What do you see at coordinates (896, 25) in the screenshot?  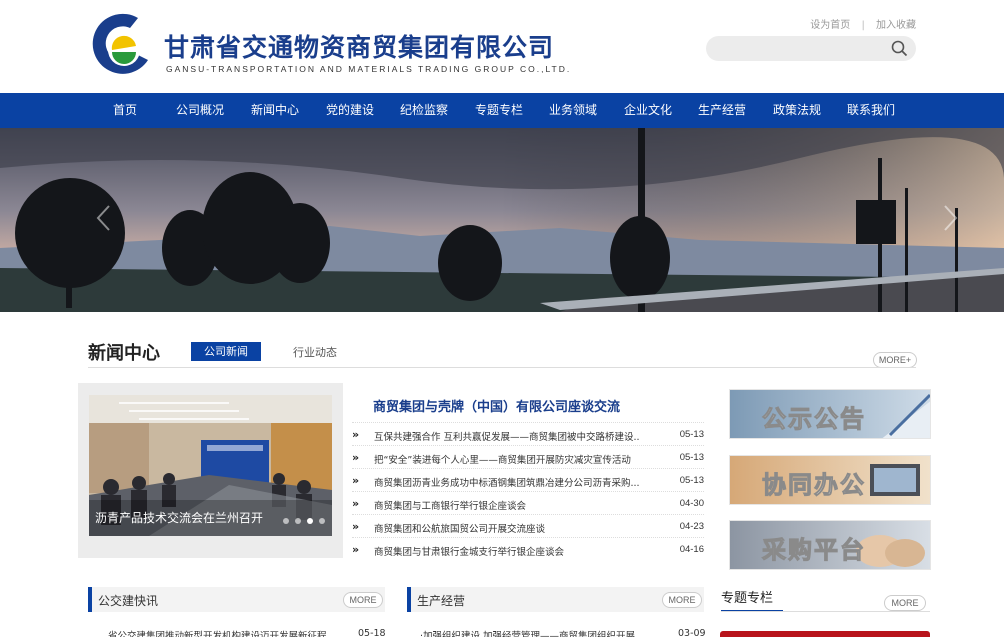 I see `add-favorite-link: 加入收藏` at bounding box center [896, 25].